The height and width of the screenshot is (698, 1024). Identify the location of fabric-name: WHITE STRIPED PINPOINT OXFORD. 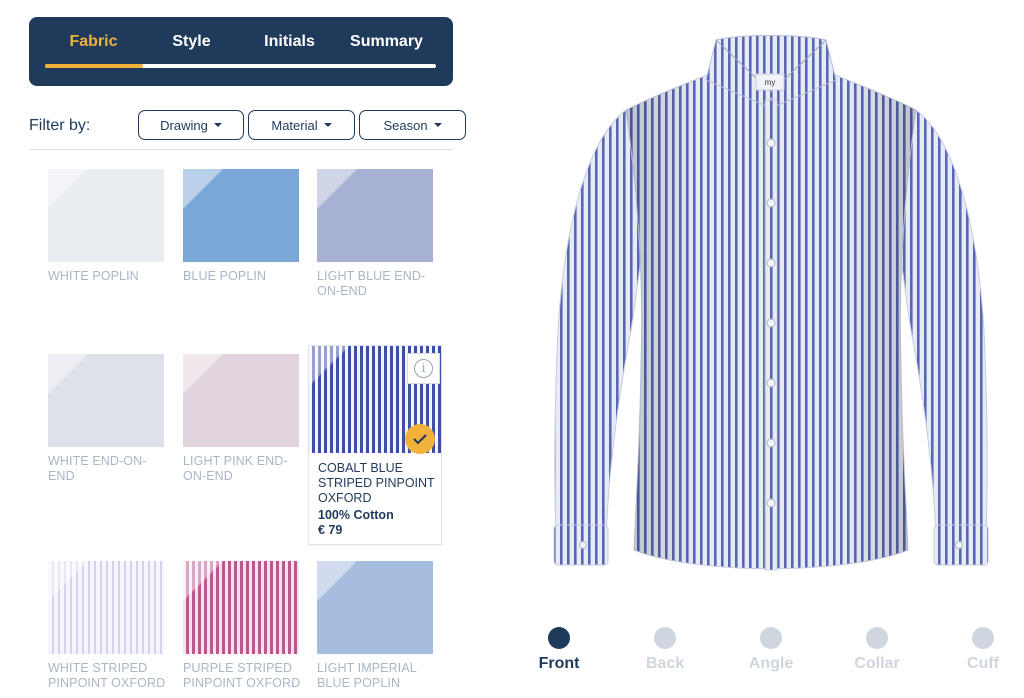
(107, 675).